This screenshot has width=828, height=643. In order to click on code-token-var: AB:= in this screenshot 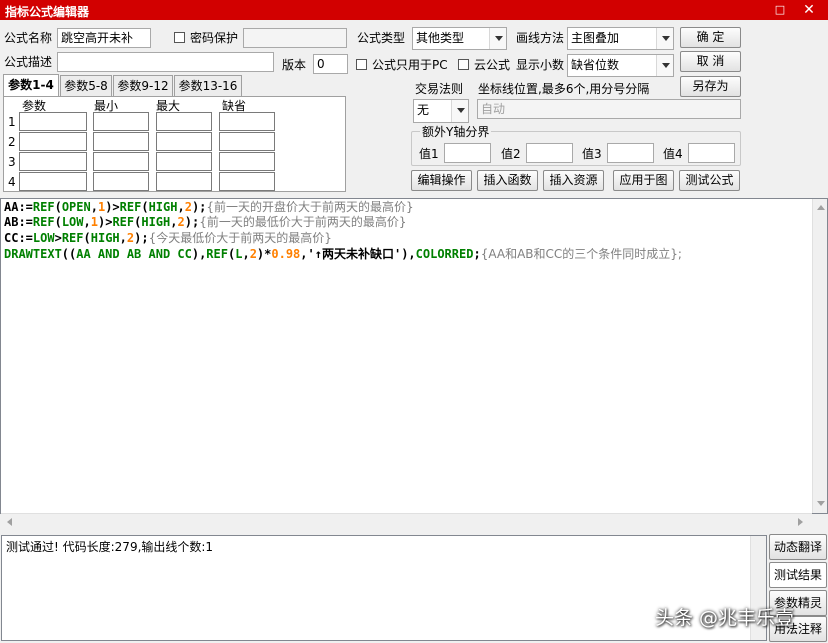, I will do `click(18, 222)`.